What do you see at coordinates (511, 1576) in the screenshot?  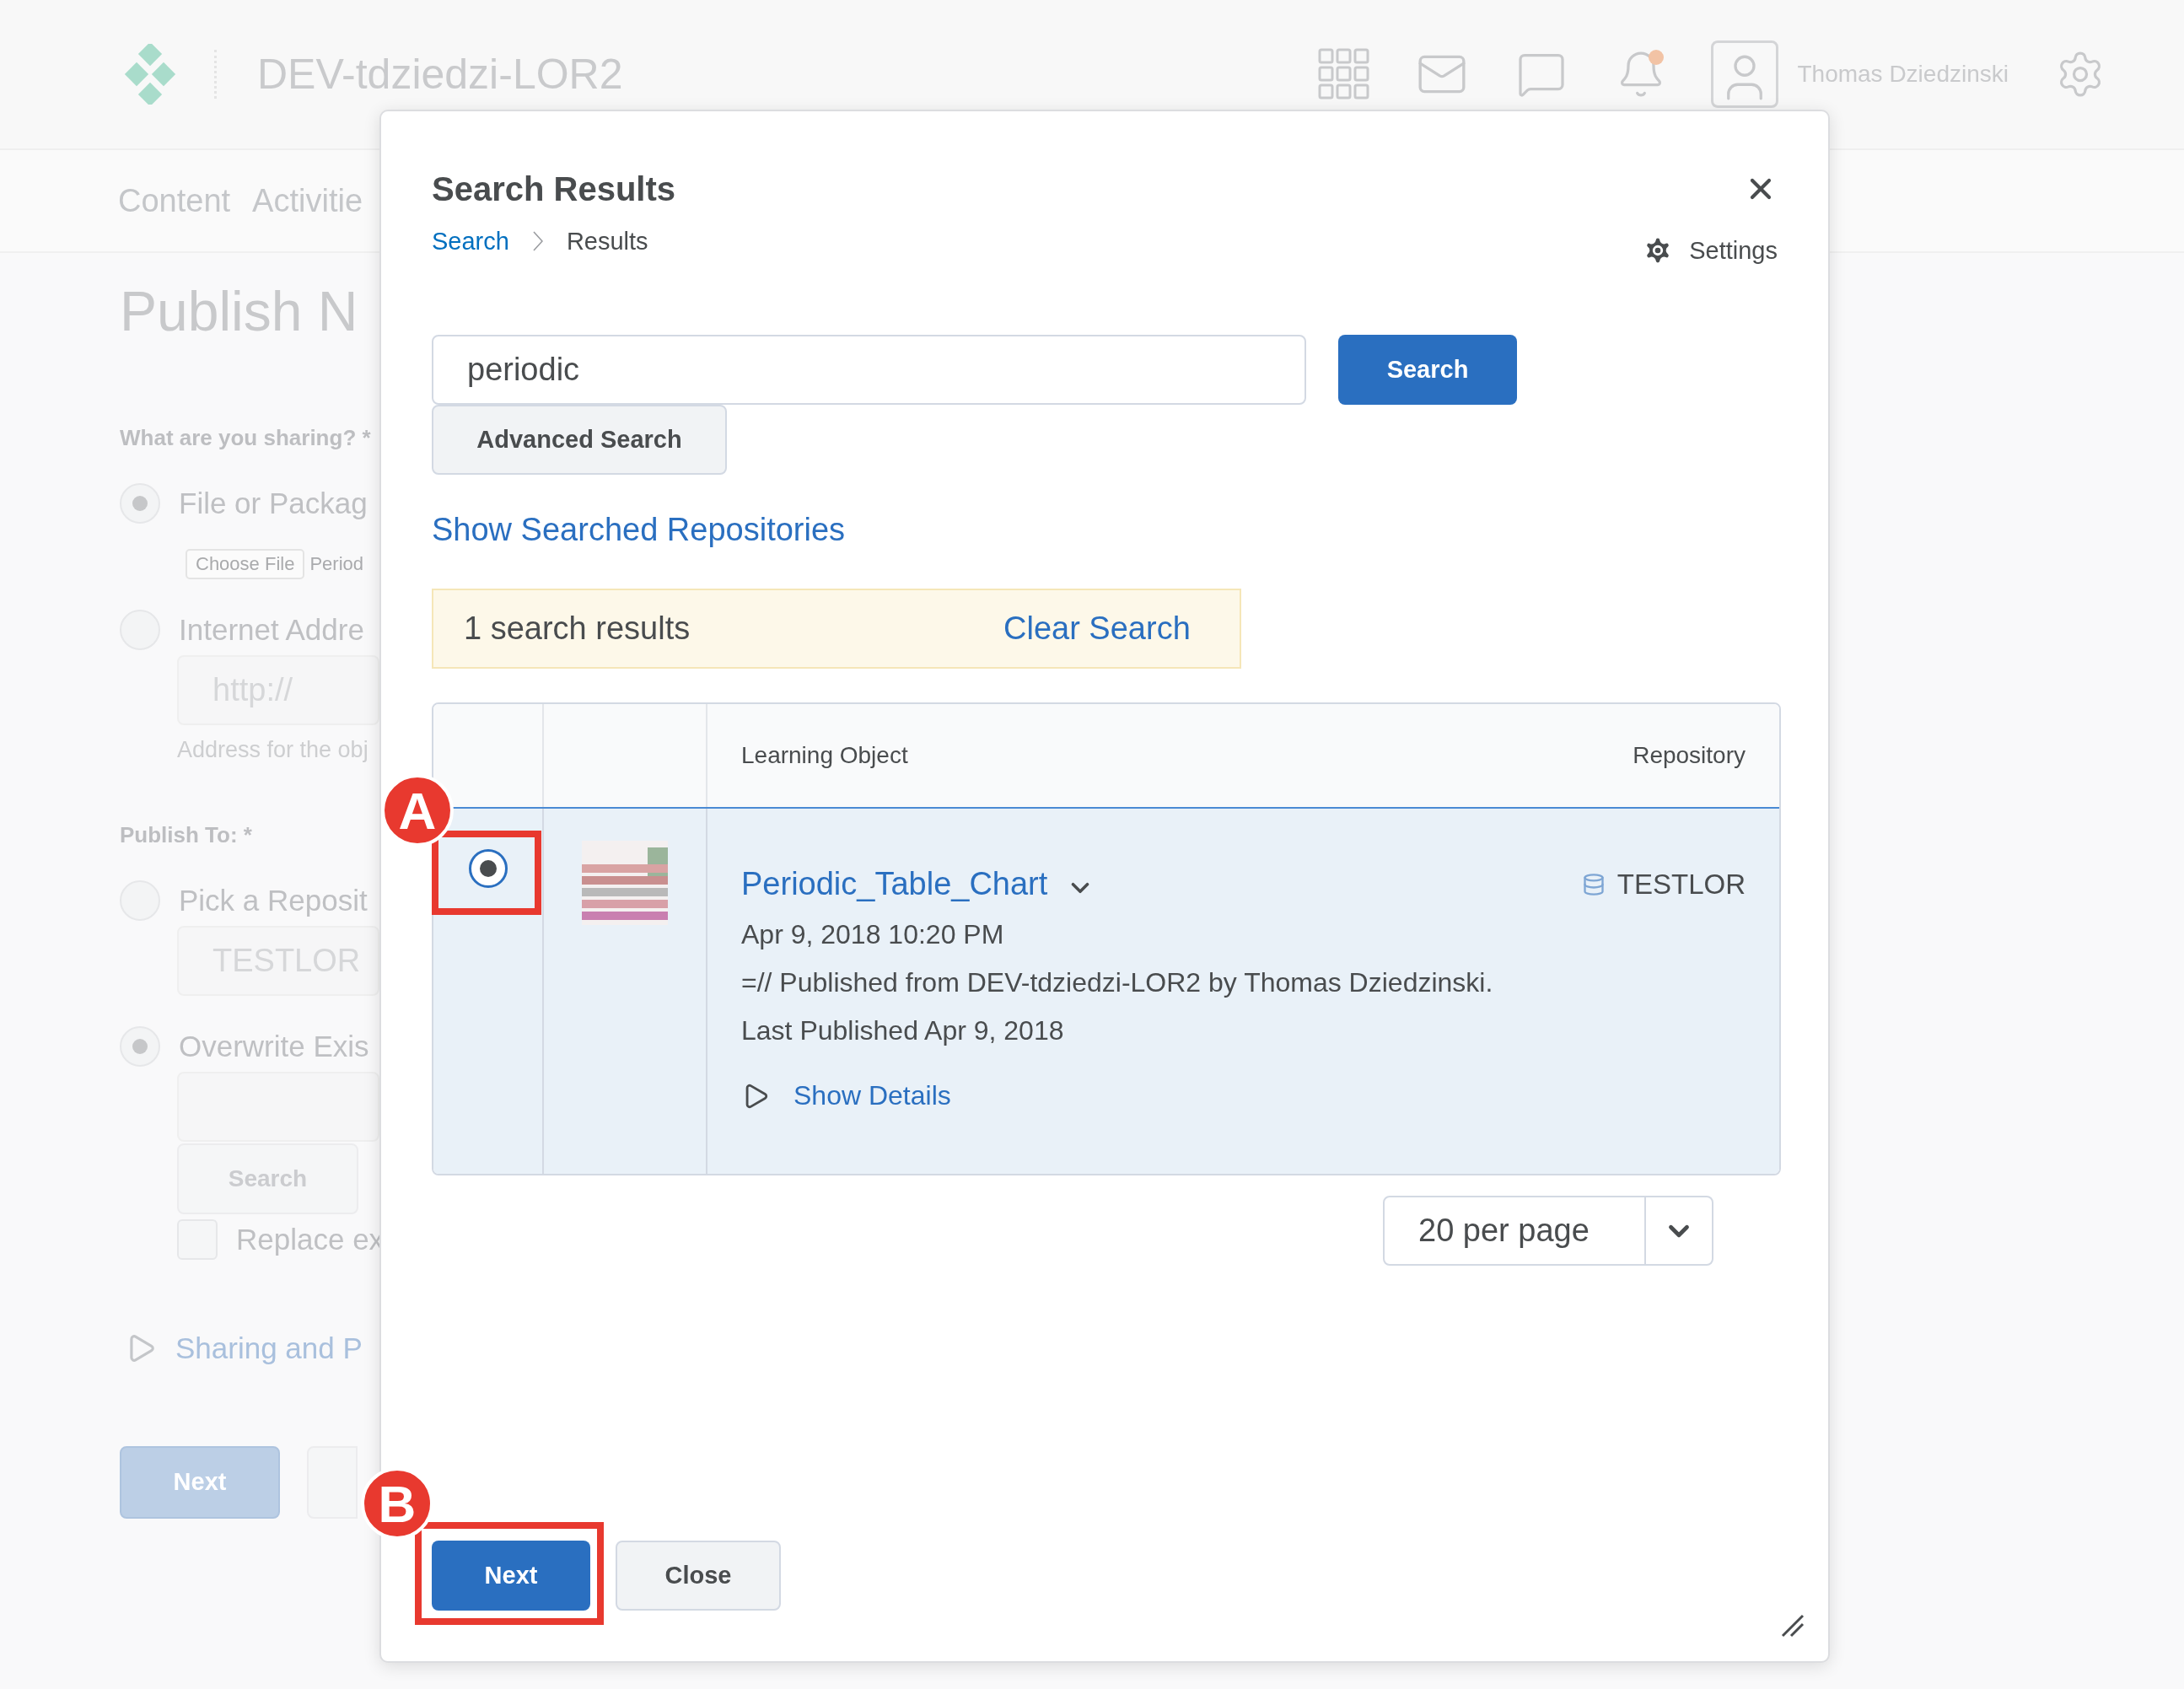 I see `next-button: Next` at bounding box center [511, 1576].